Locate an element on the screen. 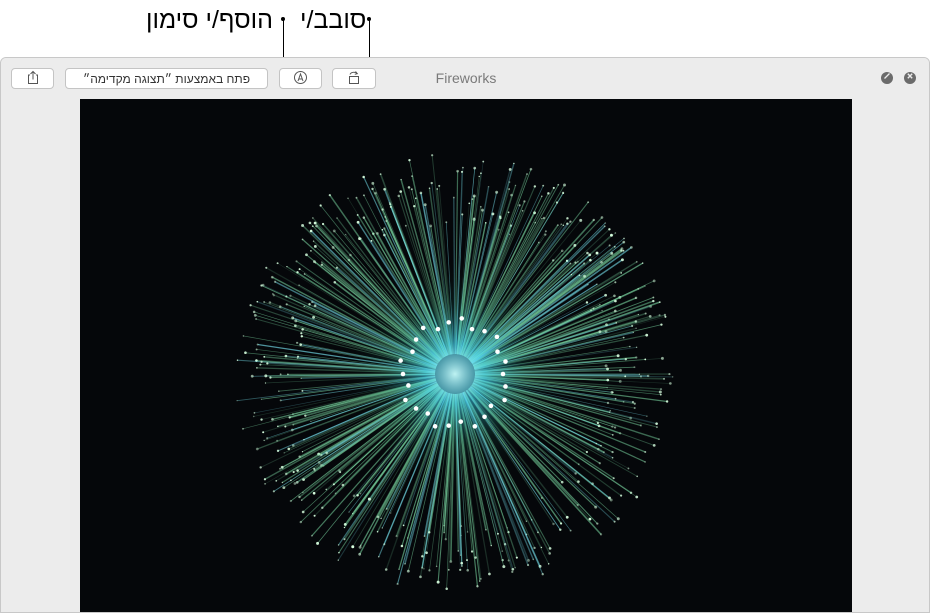 The width and height of the screenshot is (931, 614). window-title: Fireworks is located at coordinates (466, 78).